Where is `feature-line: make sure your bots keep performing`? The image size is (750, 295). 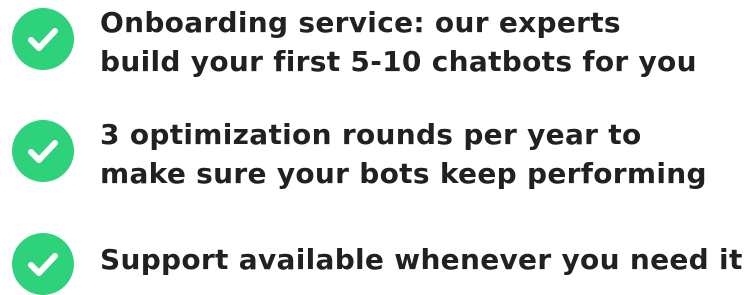 feature-line: make sure your bots keep performing is located at coordinates (403, 173).